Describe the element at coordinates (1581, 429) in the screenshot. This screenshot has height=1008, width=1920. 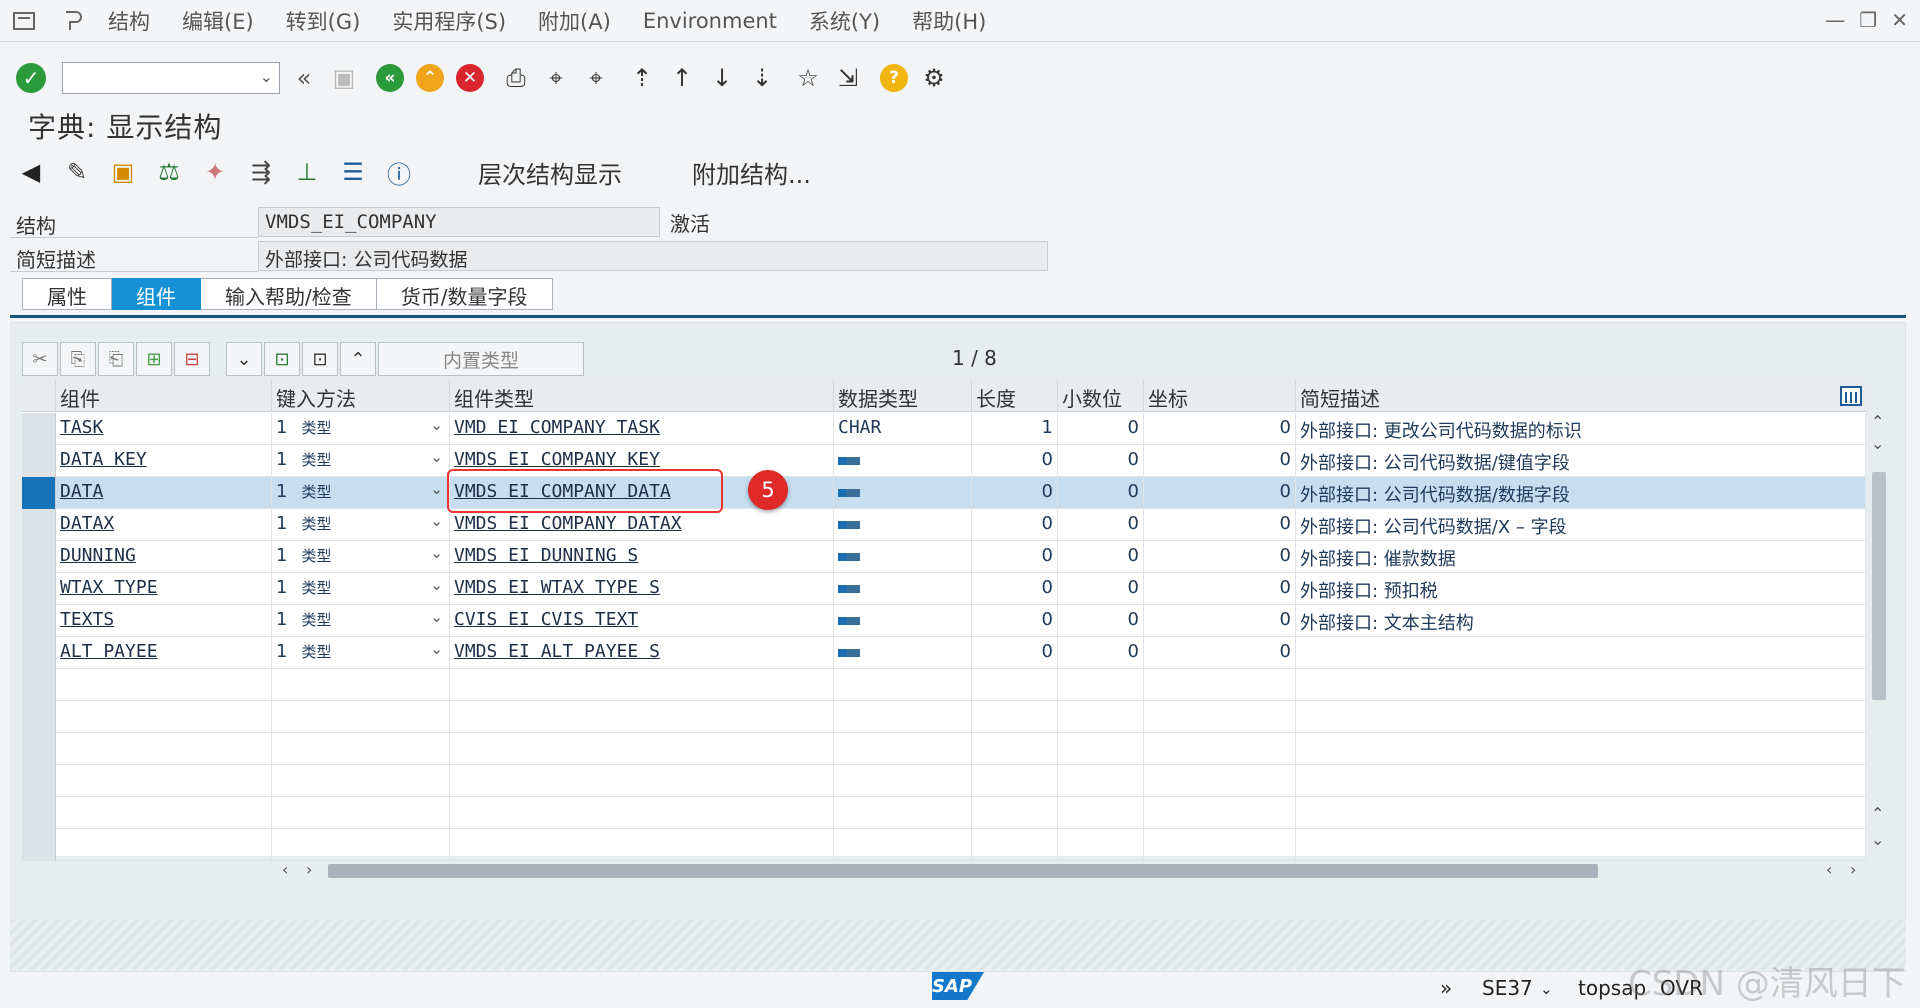
I see `cell-desc: 外部接口: 更改公司代码数据的标识` at that location.